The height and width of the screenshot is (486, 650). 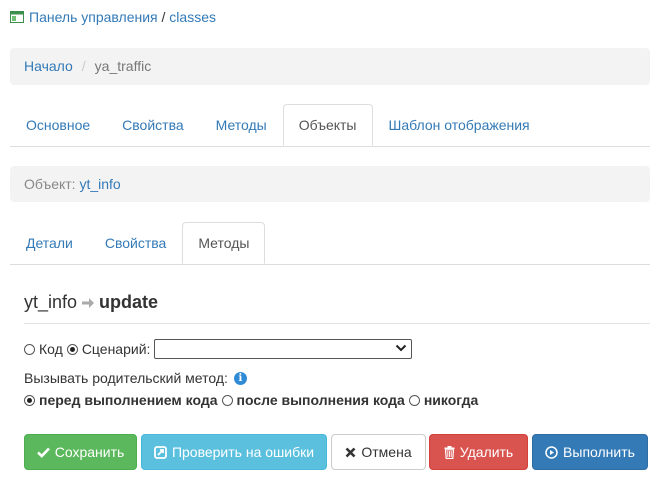 I want to click on trash-icon, so click(x=449, y=452).